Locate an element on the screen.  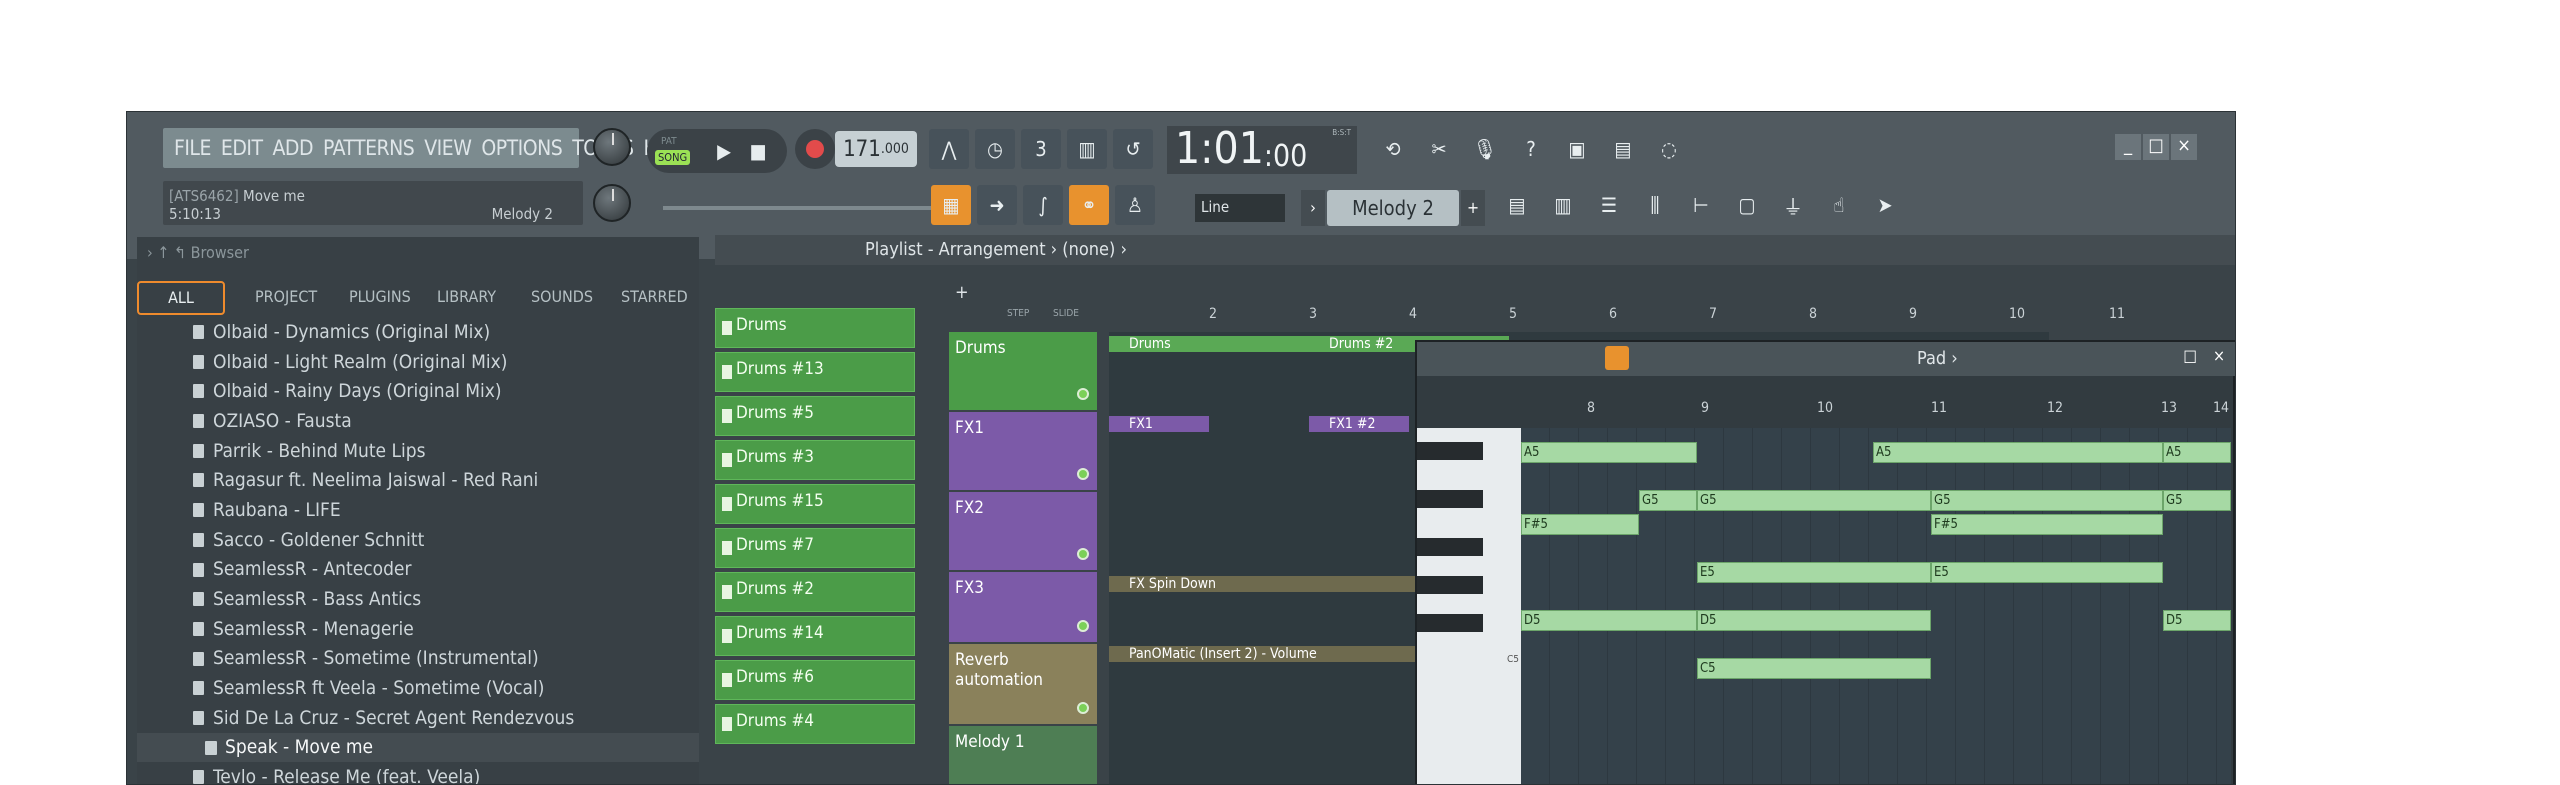
master-pitch-knob is located at coordinates (612, 203).